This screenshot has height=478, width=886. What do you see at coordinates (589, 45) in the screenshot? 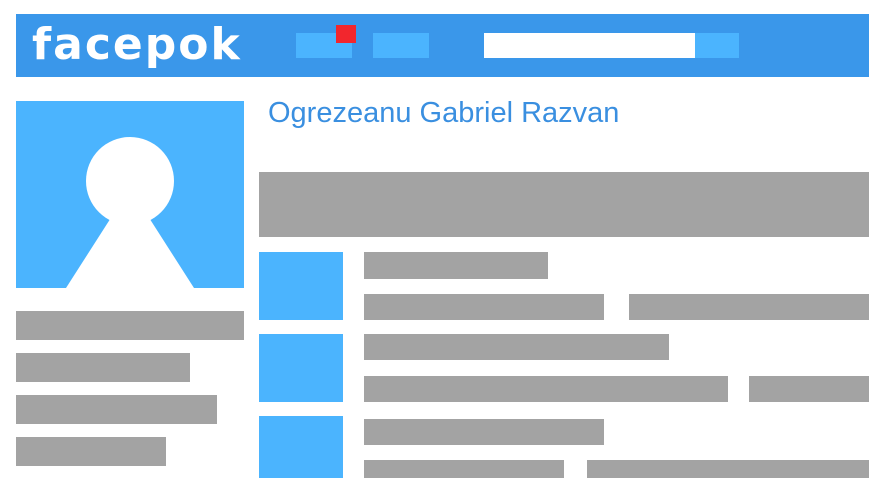
I see `search-input` at bounding box center [589, 45].